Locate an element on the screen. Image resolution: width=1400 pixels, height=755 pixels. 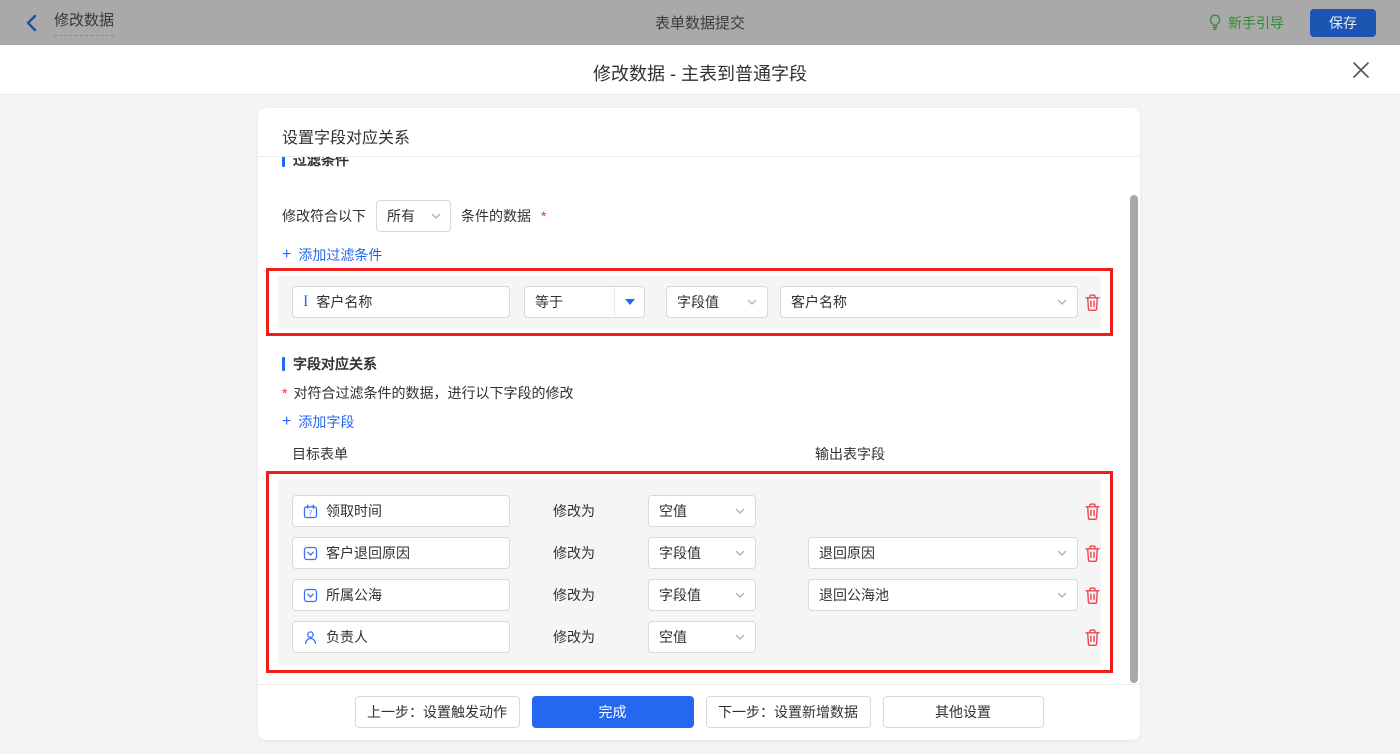
target-field-input: 所属公海 is located at coordinates (401, 595).